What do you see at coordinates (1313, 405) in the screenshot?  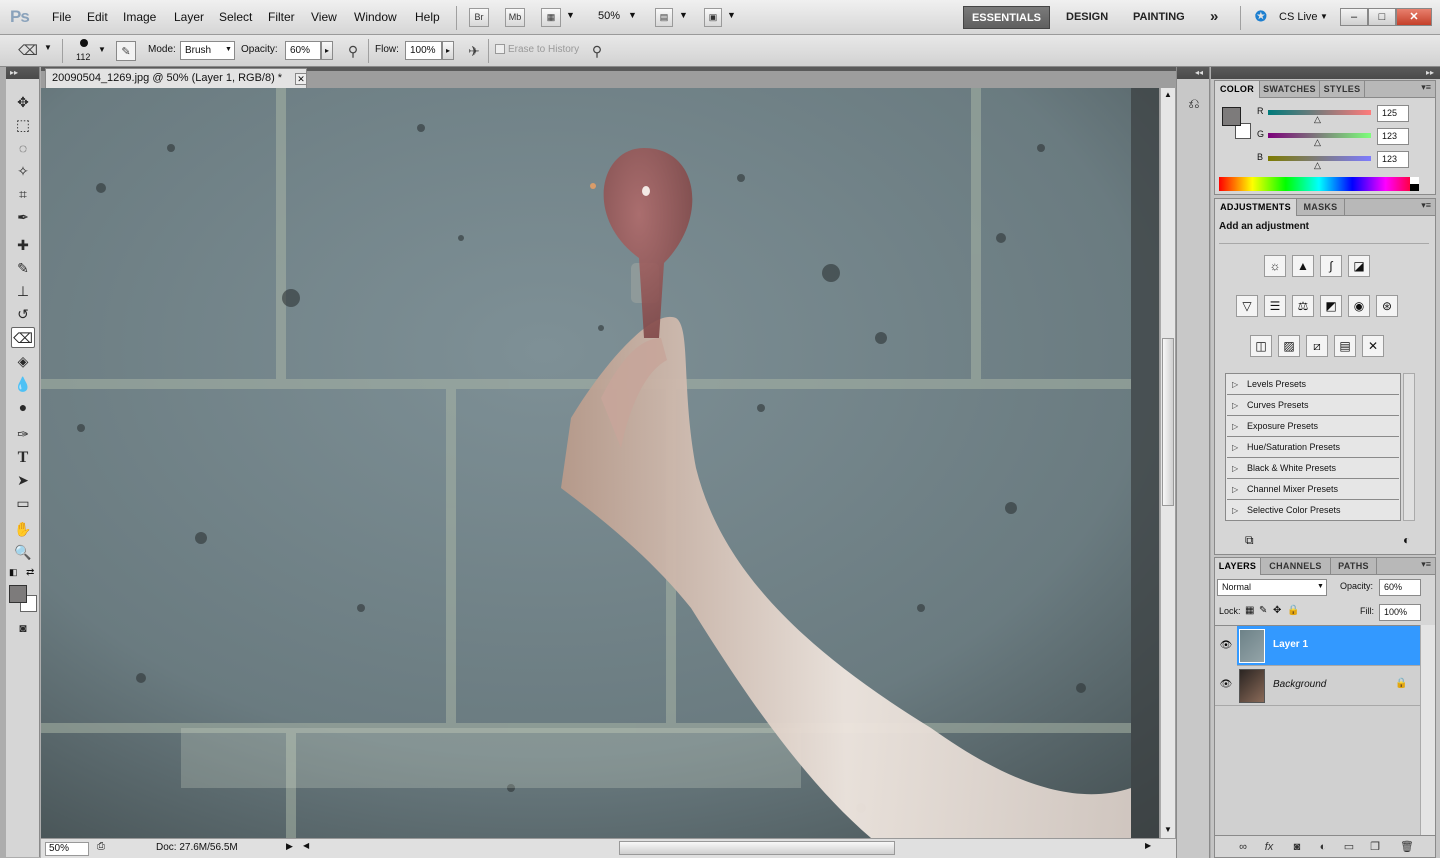 I see `preset-curves: ▷ Curves Presets` at bounding box center [1313, 405].